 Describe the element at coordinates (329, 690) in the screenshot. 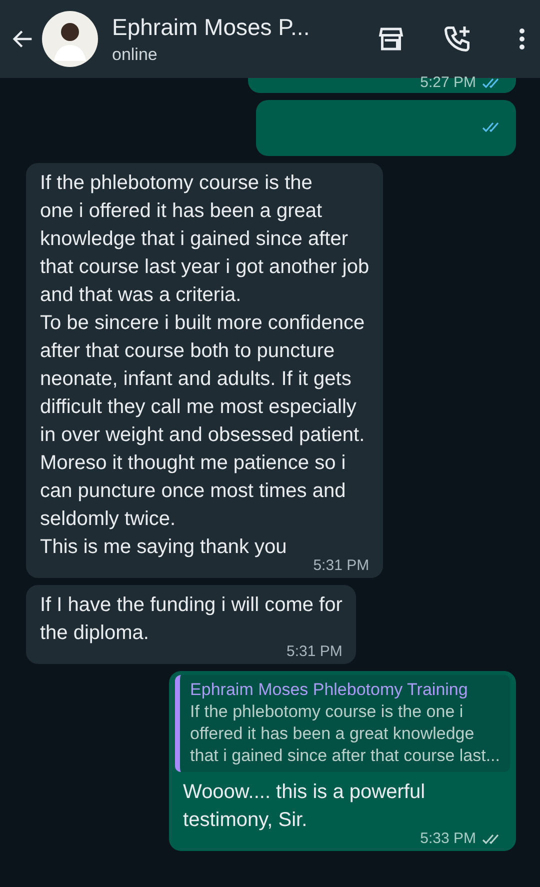

I see `quote-author: Ephraim Moses Phlebotomy Training` at that location.